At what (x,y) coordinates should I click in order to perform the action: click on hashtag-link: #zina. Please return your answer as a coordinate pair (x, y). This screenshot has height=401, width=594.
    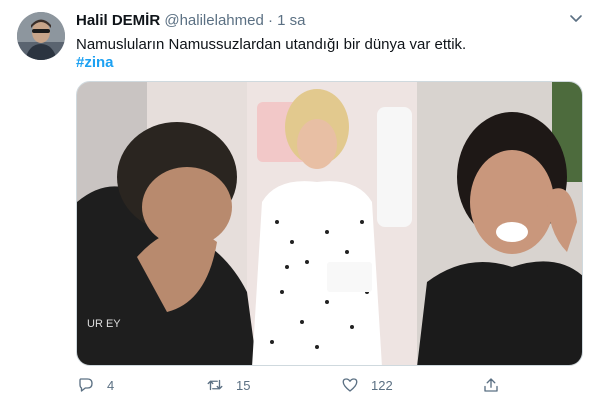
    Looking at the image, I should click on (95, 63).